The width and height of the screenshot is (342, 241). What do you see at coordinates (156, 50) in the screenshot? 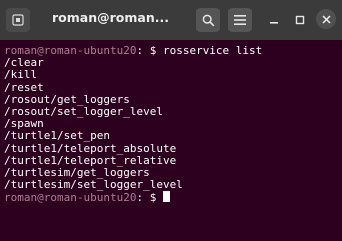
I see `prompt-symbol: $` at bounding box center [156, 50].